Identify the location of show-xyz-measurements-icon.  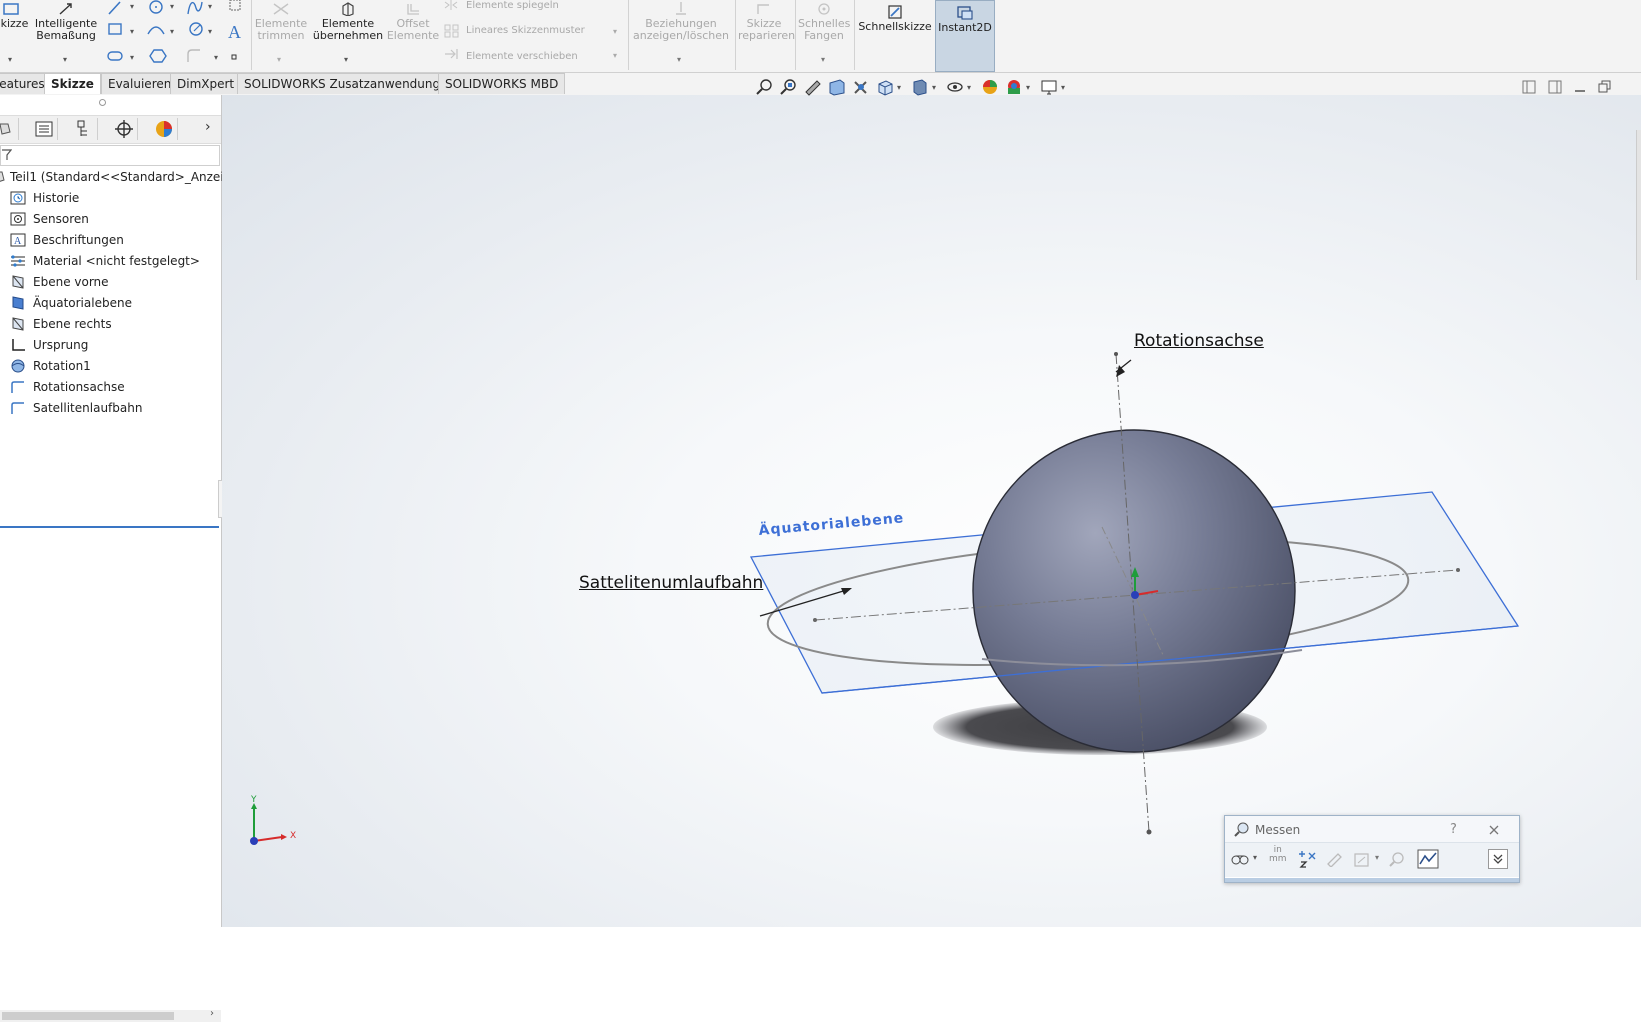
(1307, 859).